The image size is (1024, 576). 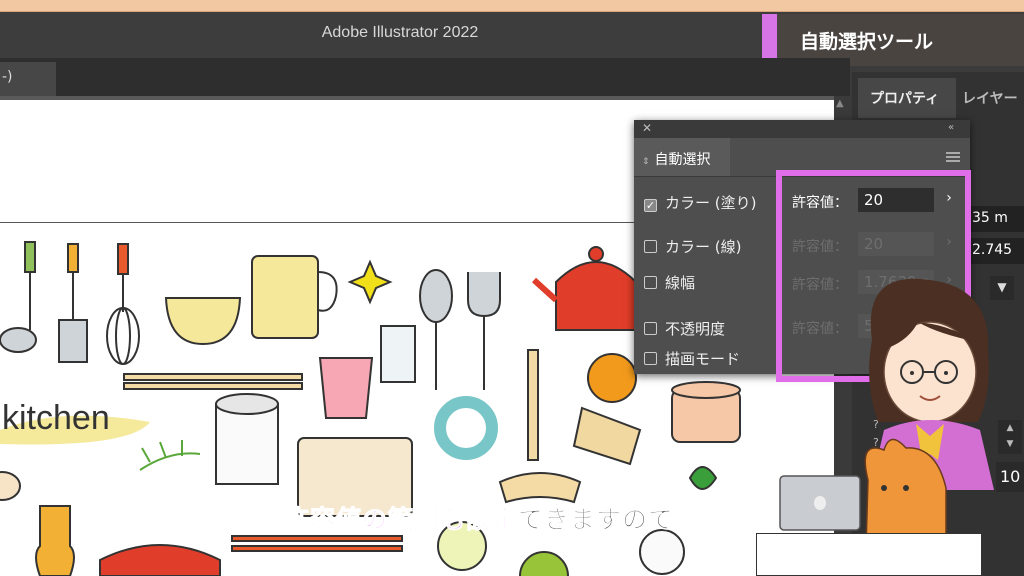 I want to click on desk-box, so click(x=869, y=554).